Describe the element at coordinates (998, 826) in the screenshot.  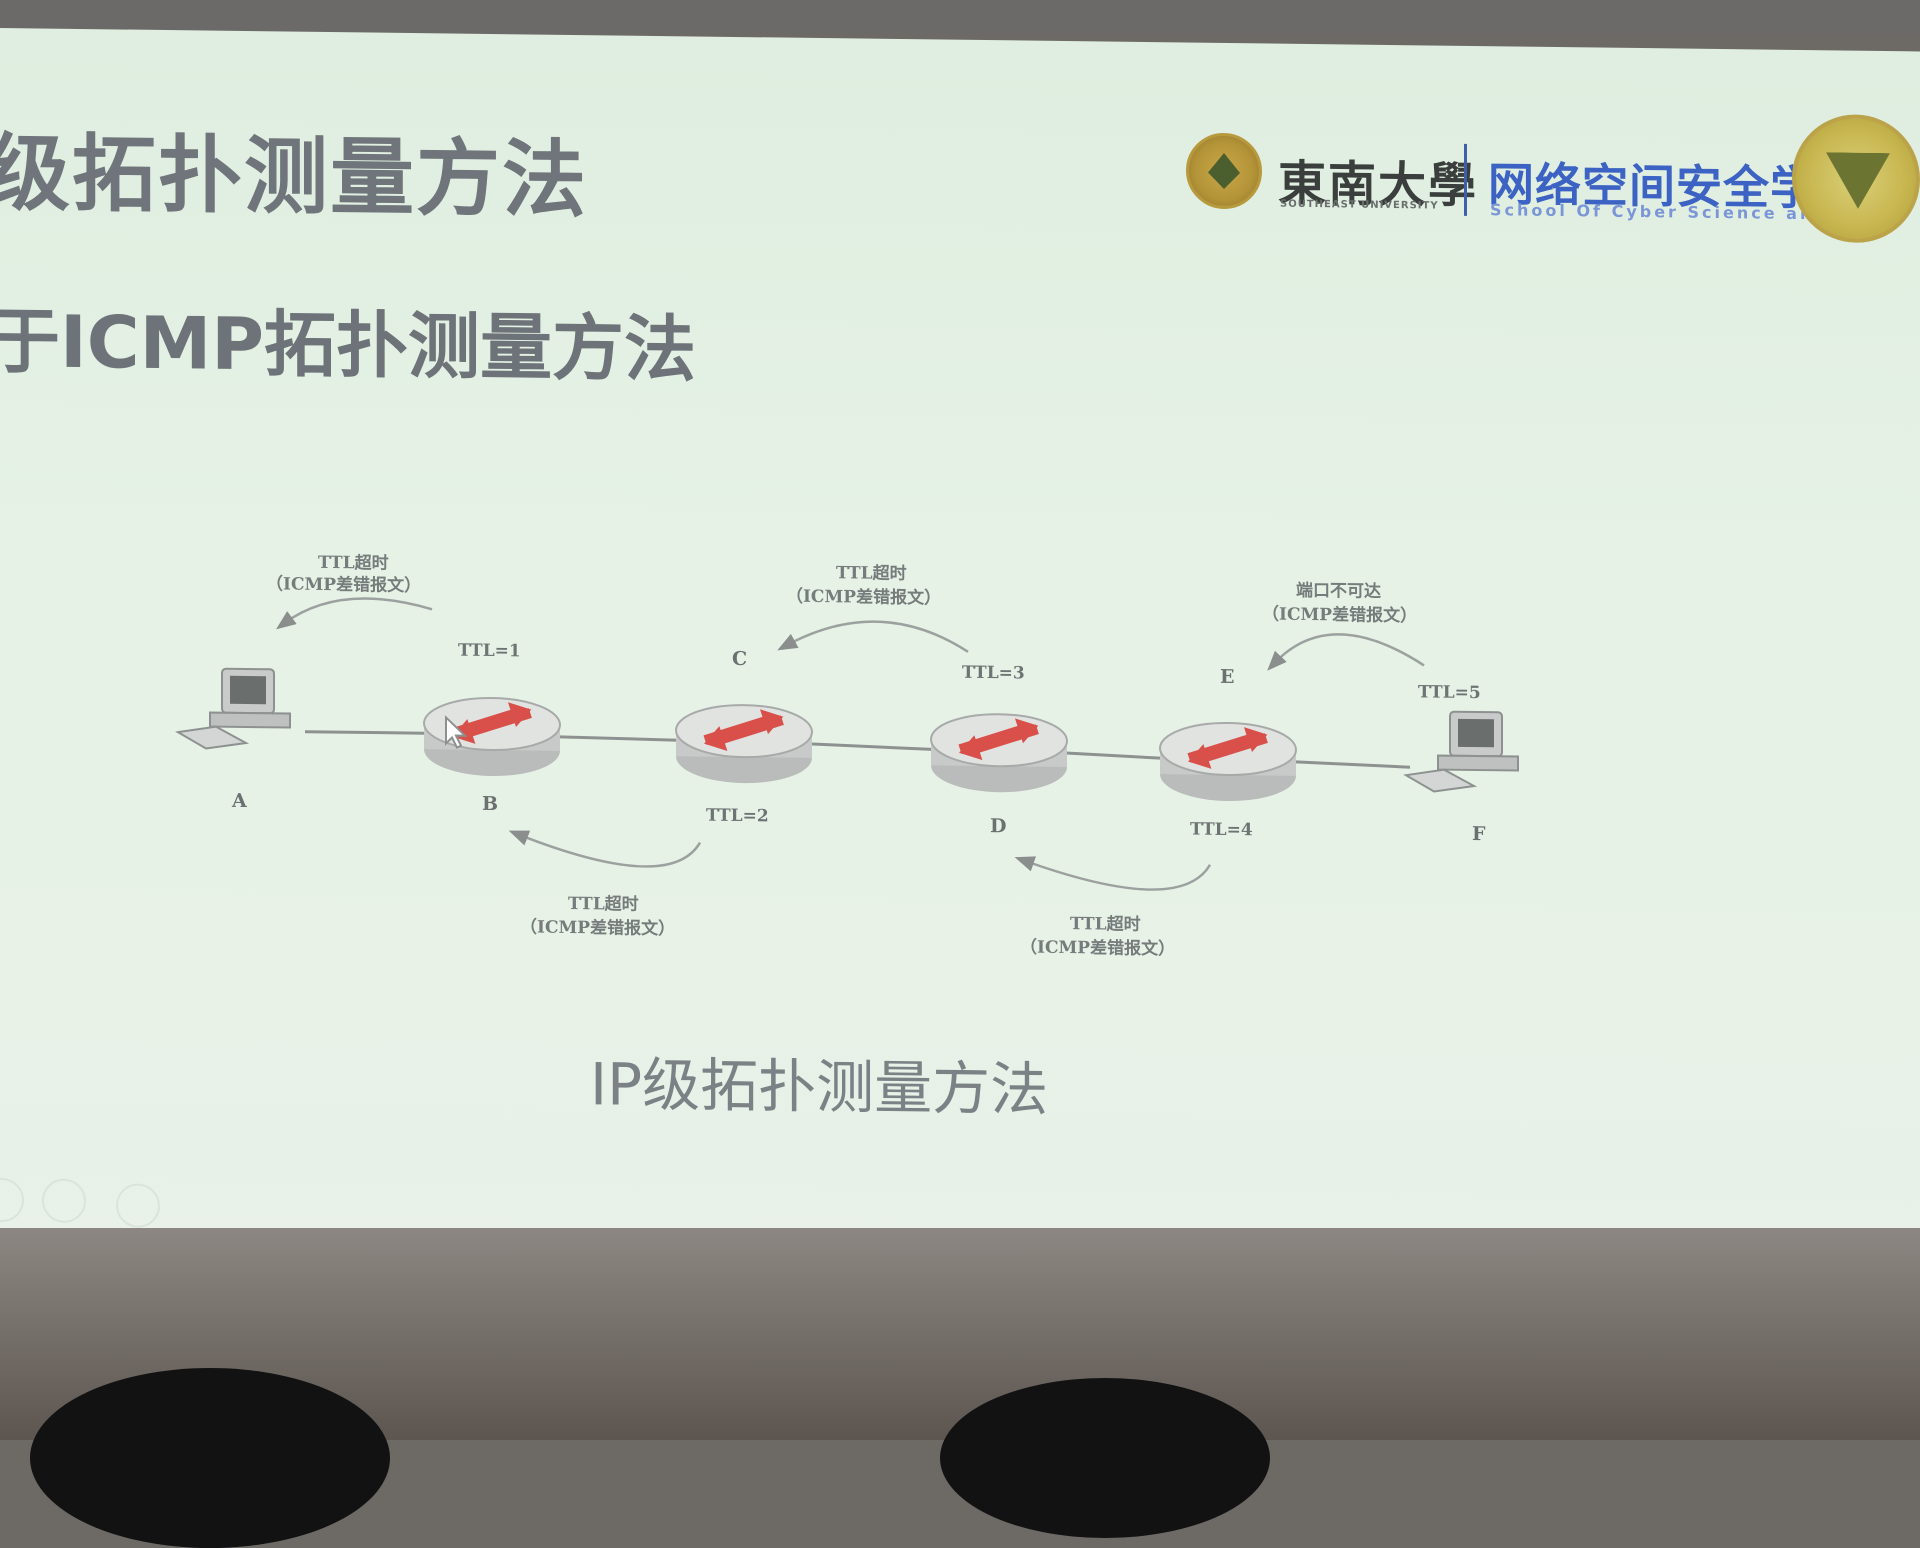
I see `node-label-d: D` at that location.